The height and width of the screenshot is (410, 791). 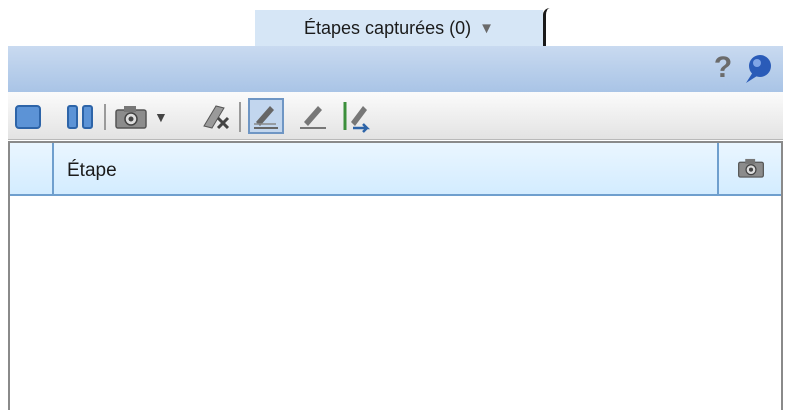 What do you see at coordinates (32, 169) in the screenshot?
I see `select-column-header` at bounding box center [32, 169].